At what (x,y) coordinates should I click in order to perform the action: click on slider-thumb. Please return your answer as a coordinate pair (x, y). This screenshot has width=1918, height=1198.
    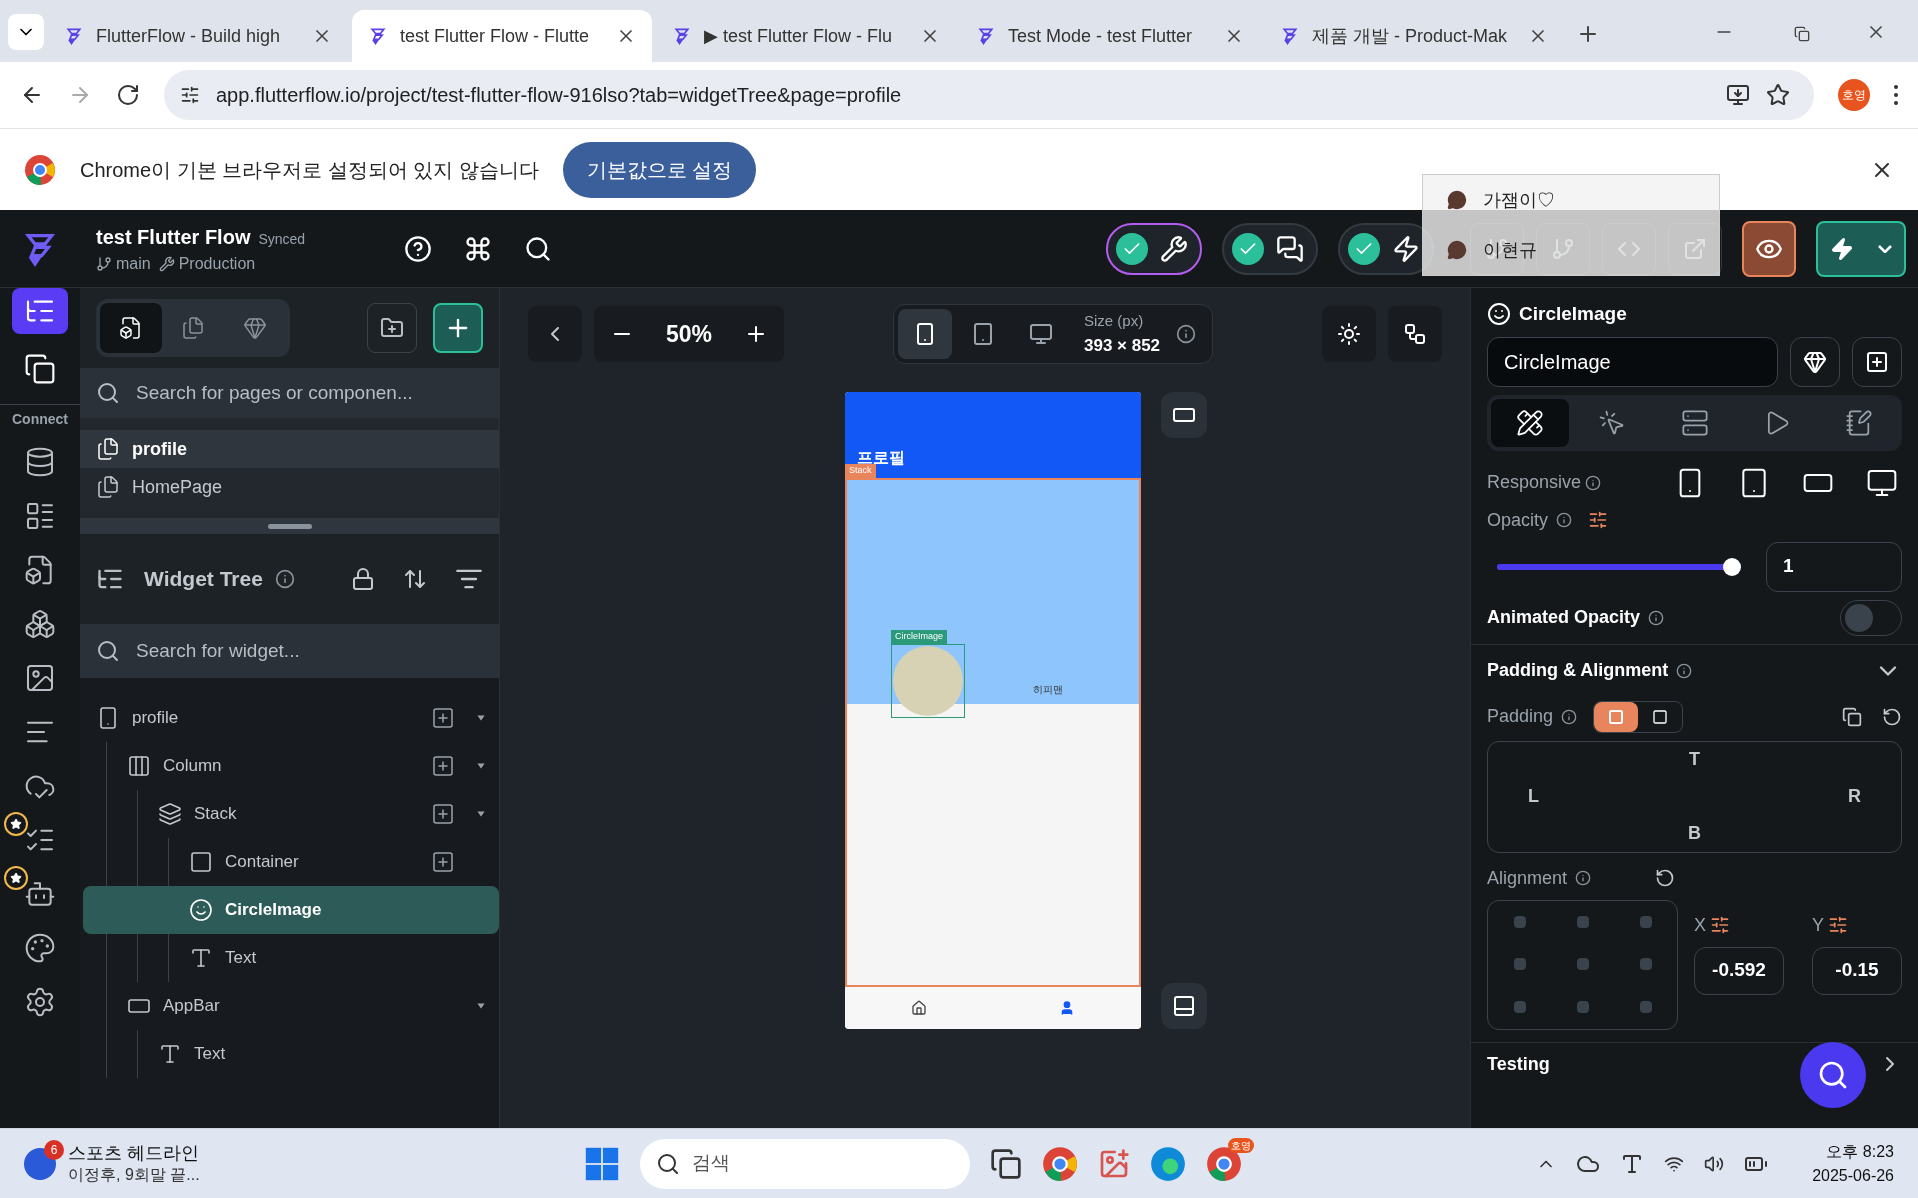
    Looking at the image, I should click on (1732, 566).